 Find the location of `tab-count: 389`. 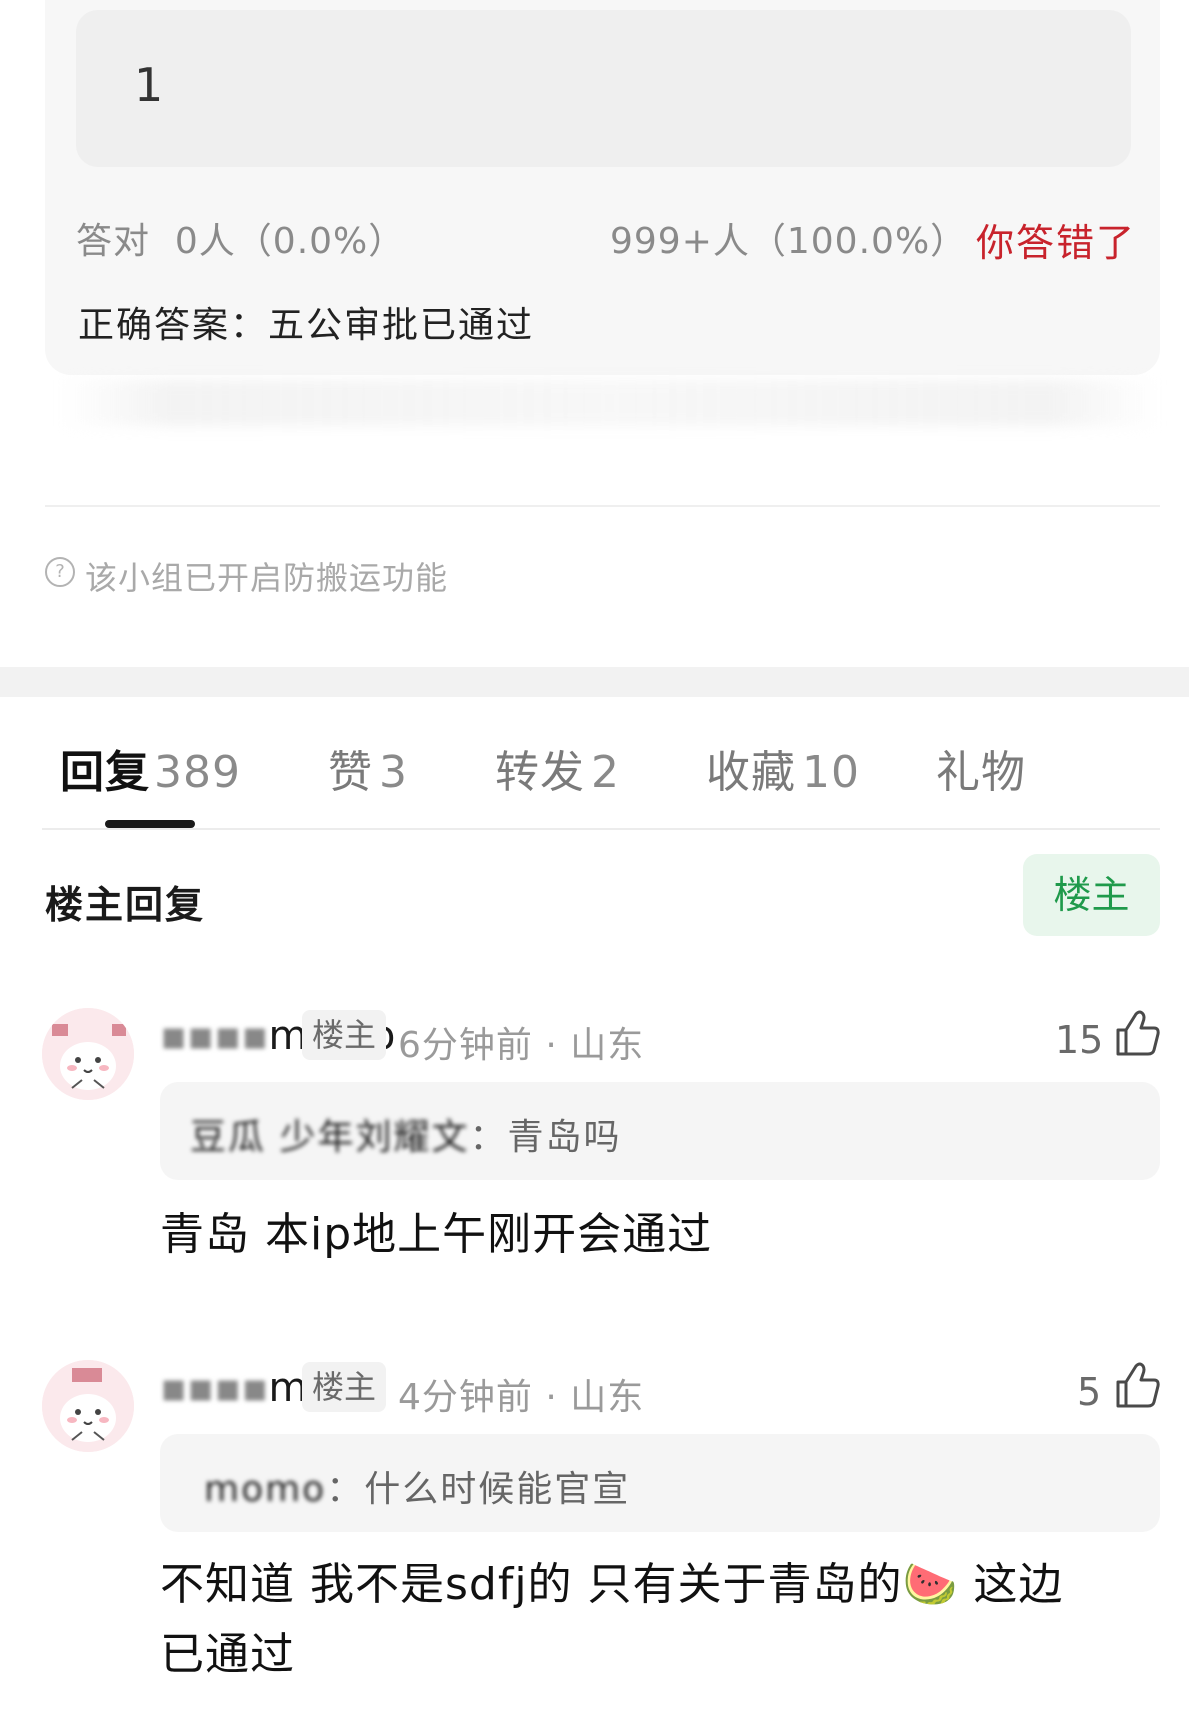

tab-count: 389 is located at coordinates (197, 772).